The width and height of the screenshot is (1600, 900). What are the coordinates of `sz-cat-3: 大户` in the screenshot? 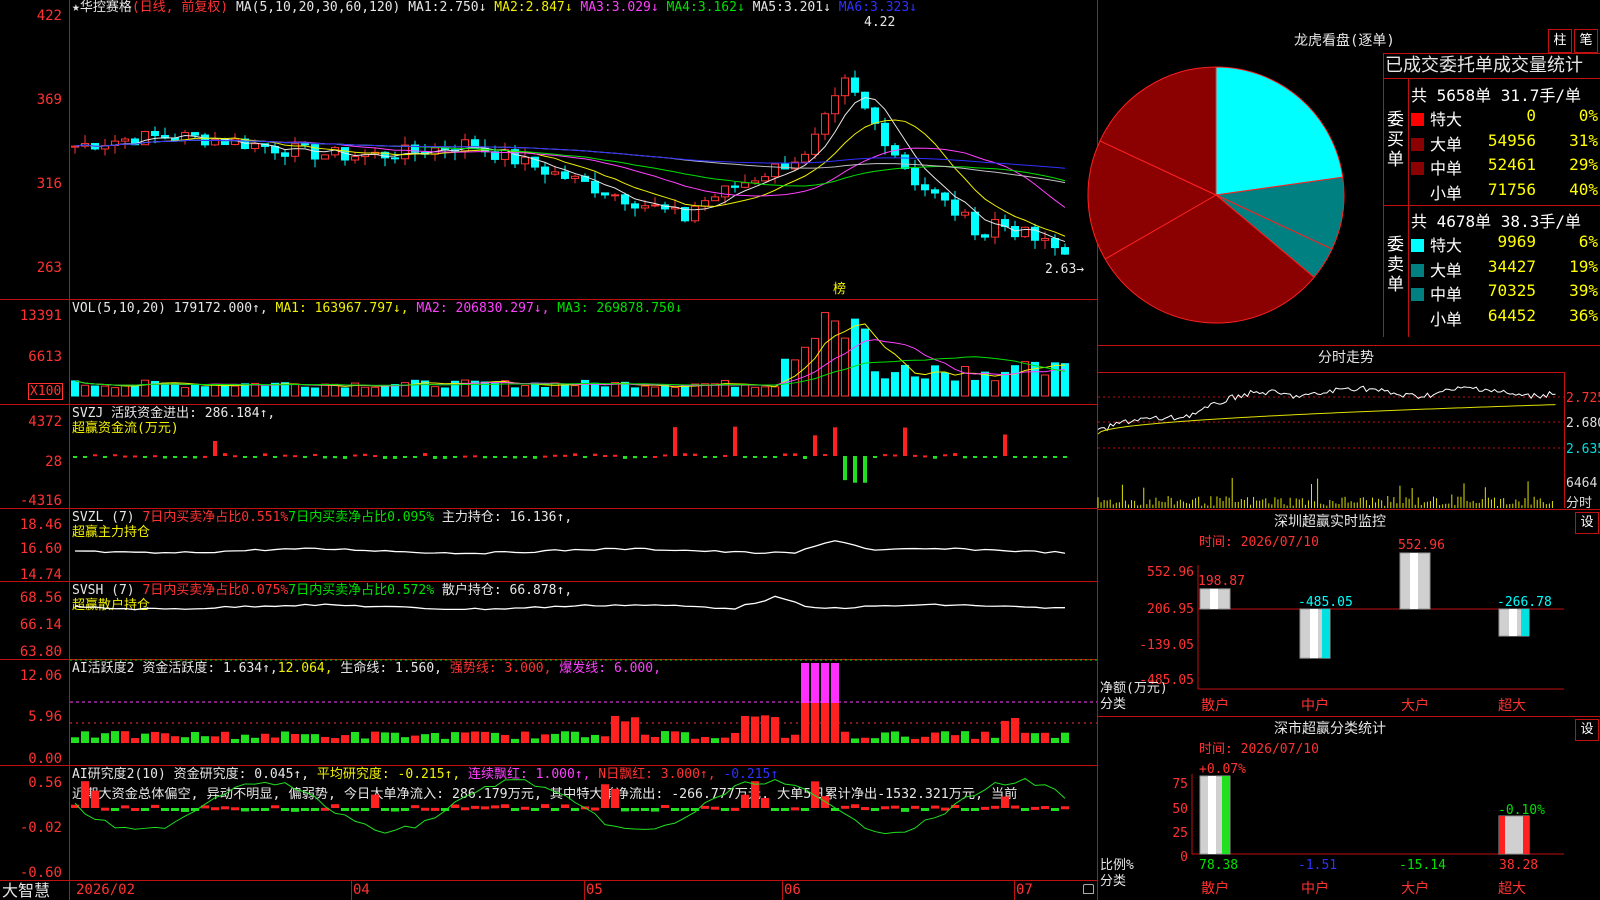 It's located at (1415, 706).